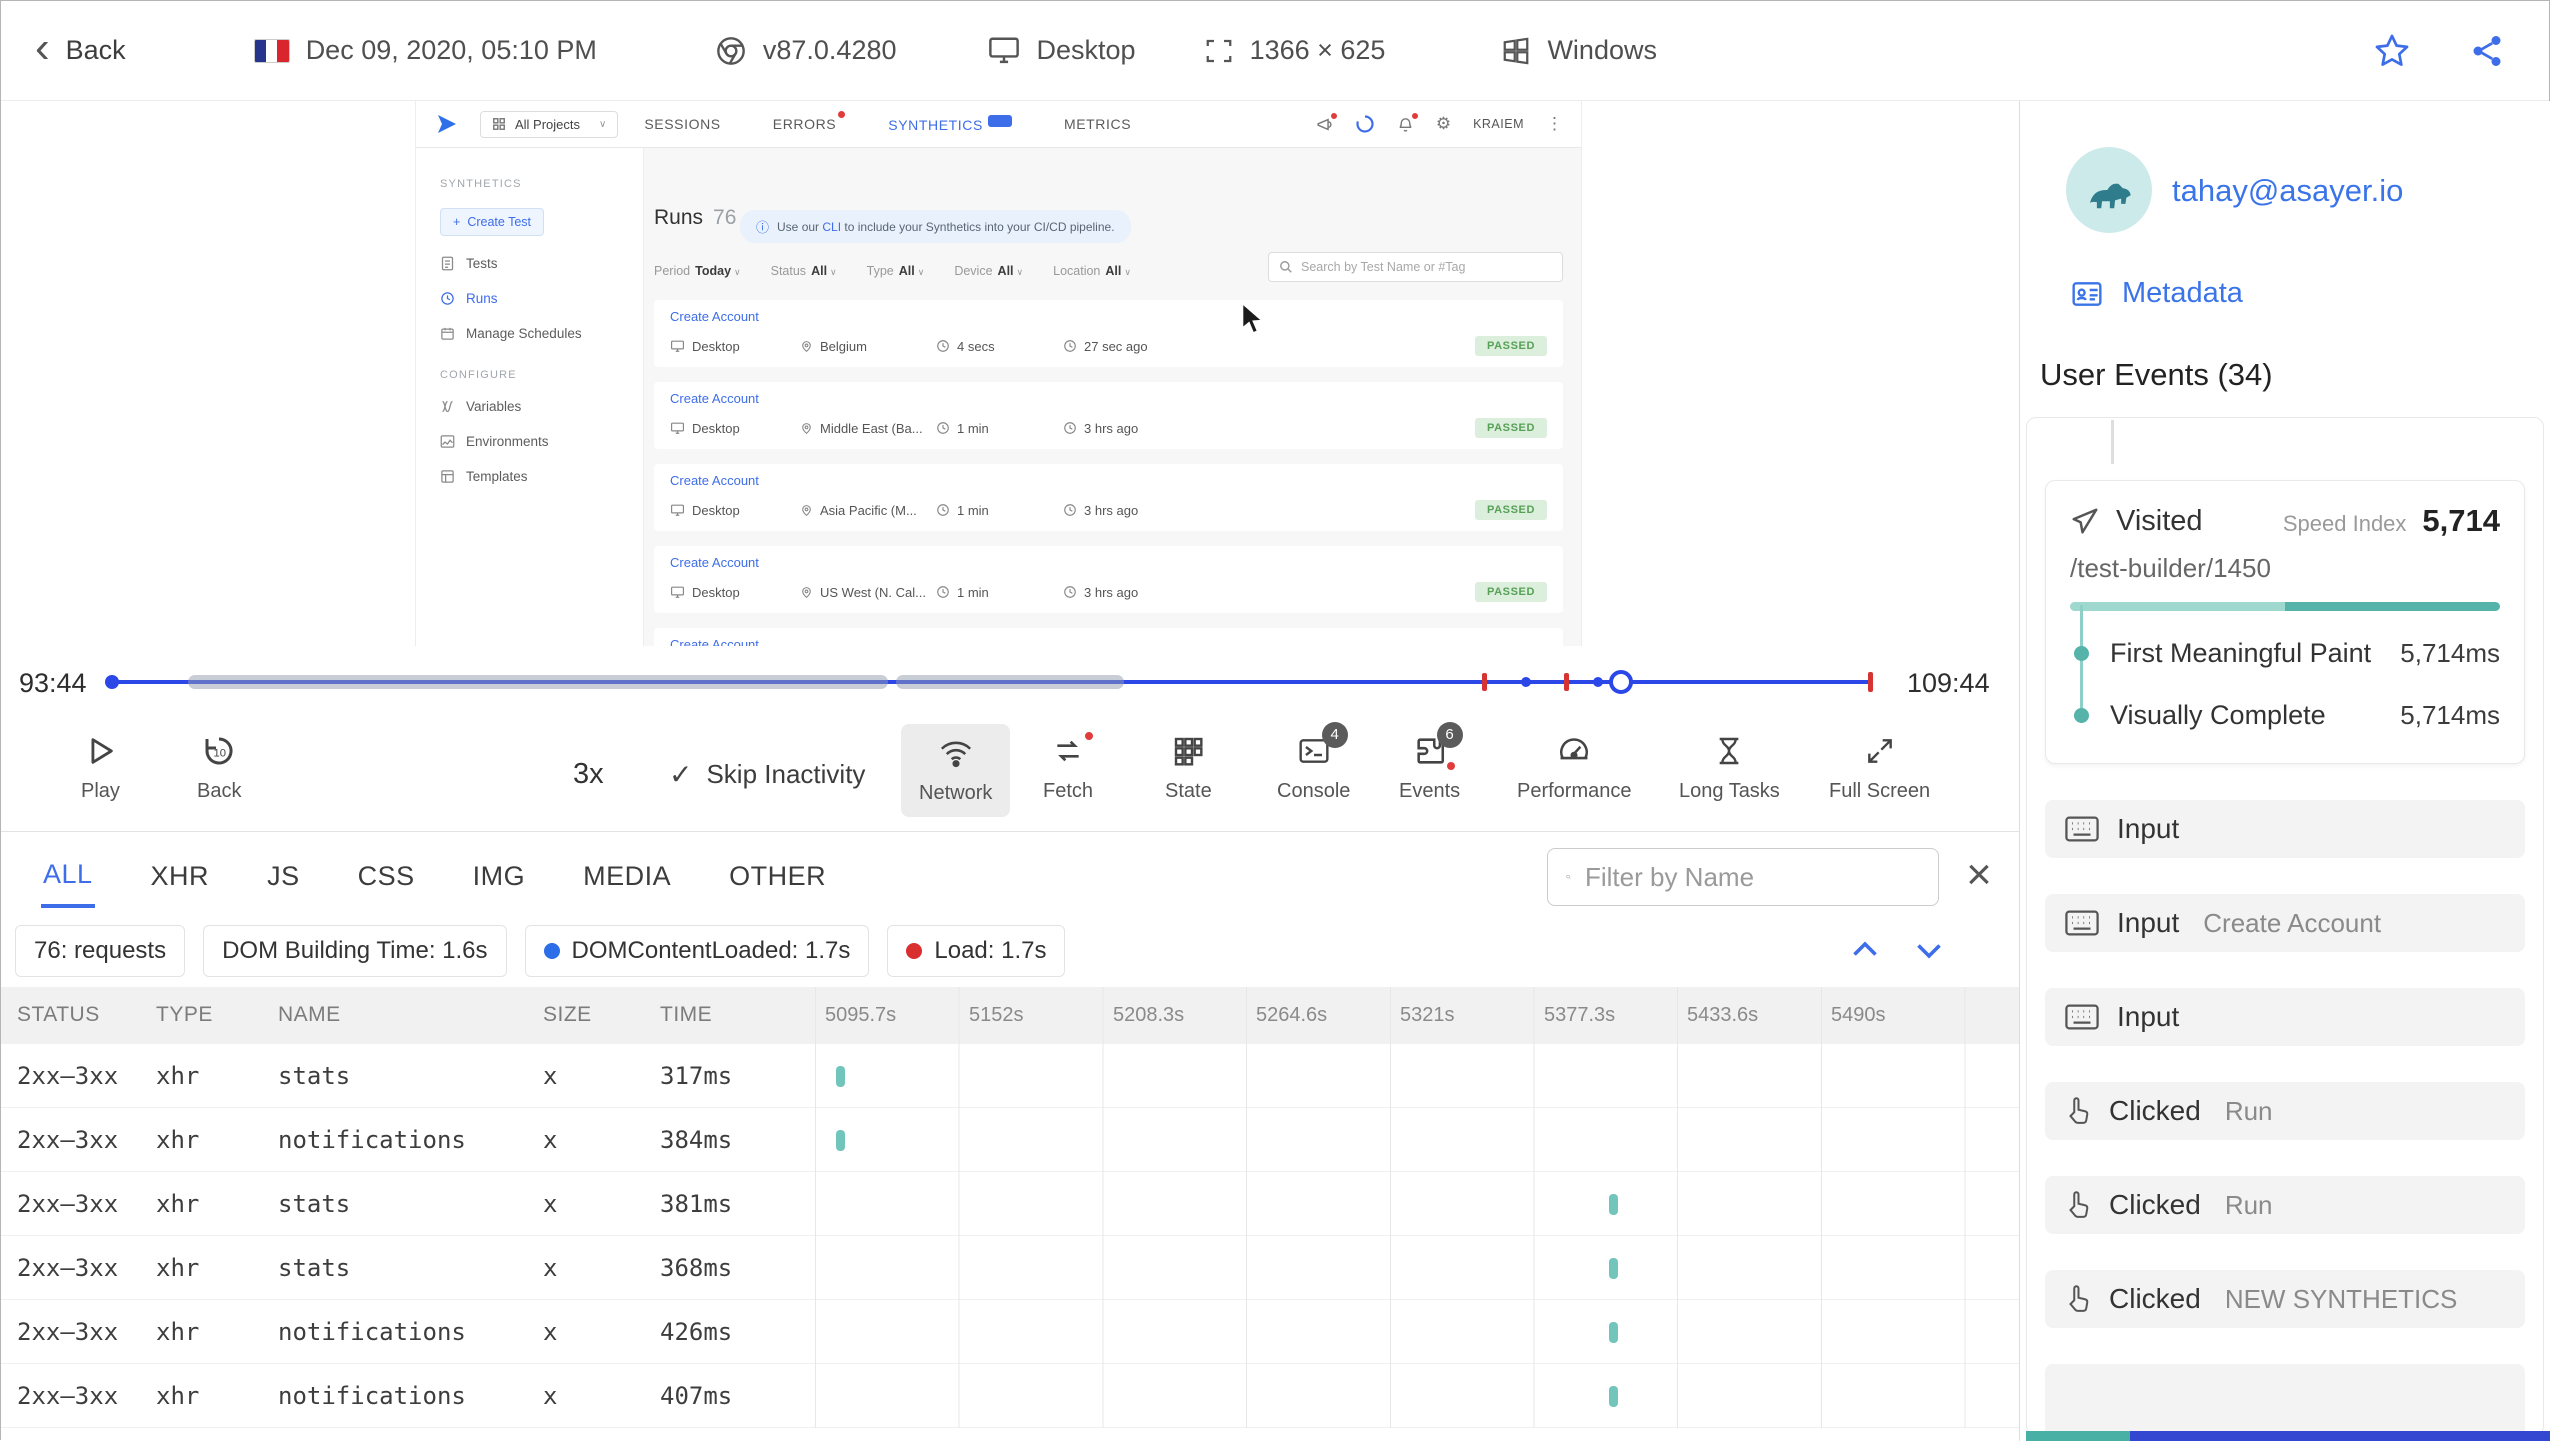 Image resolution: width=2550 pixels, height=1441 pixels. Describe the element at coordinates (53, 683) in the screenshot. I see `timeline-current-time: 93:44` at that location.